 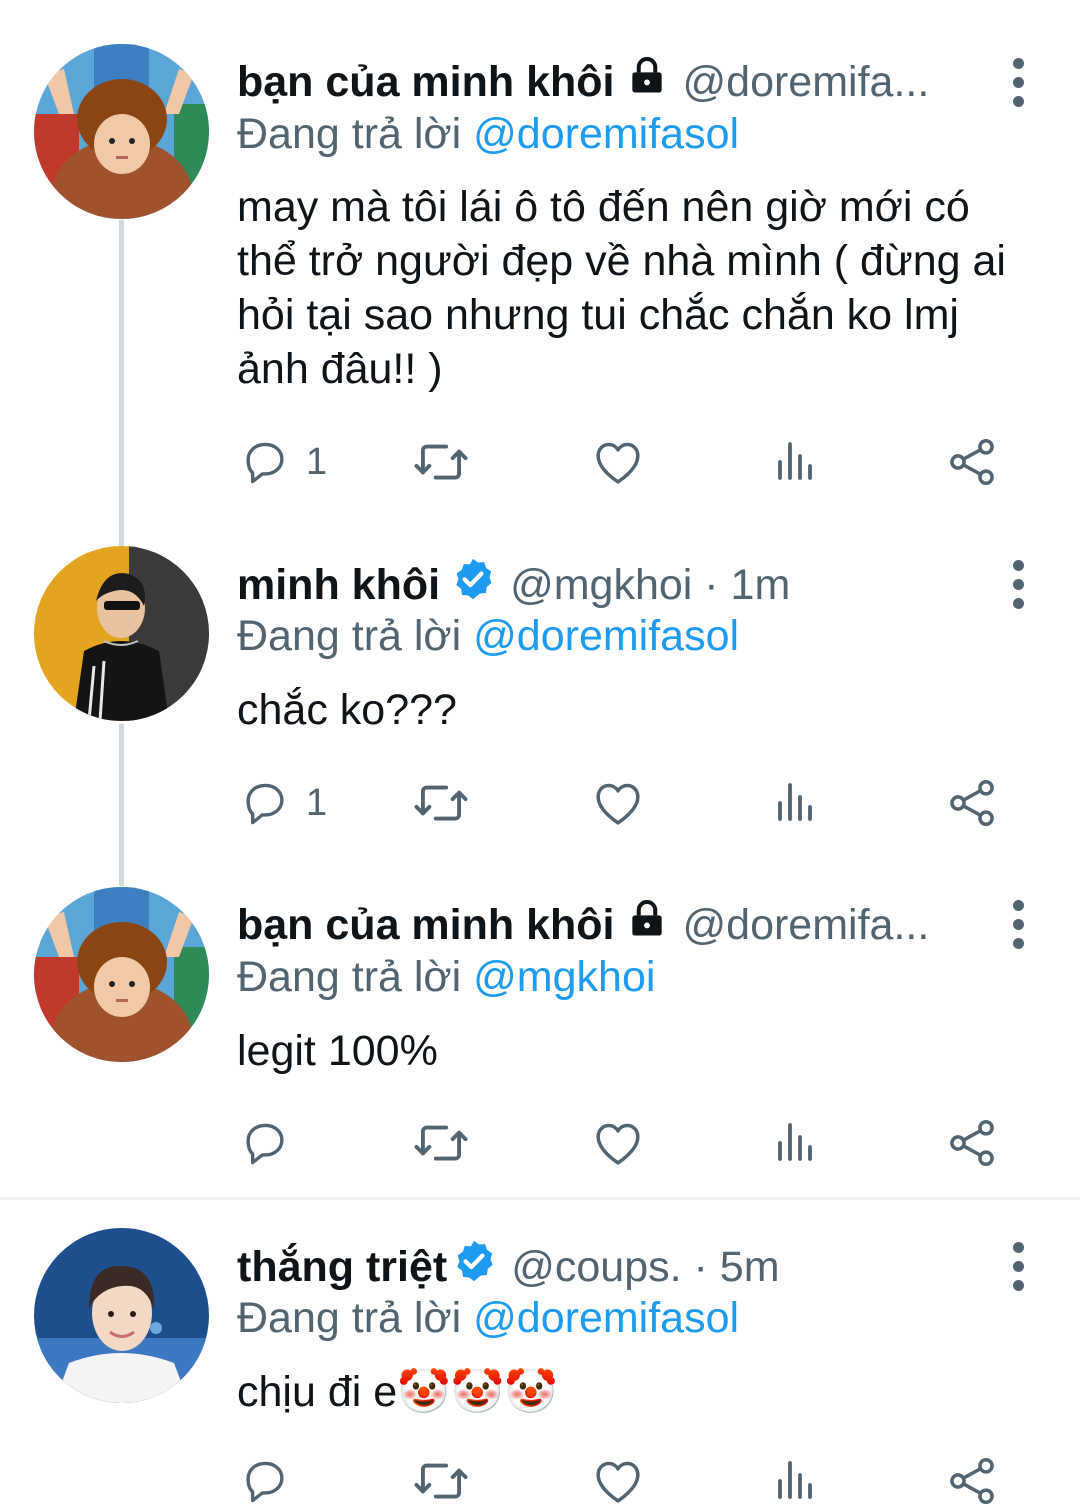 I want to click on tweet-header: thắng triệt @coups. · 5m, so click(x=623, y=1266).